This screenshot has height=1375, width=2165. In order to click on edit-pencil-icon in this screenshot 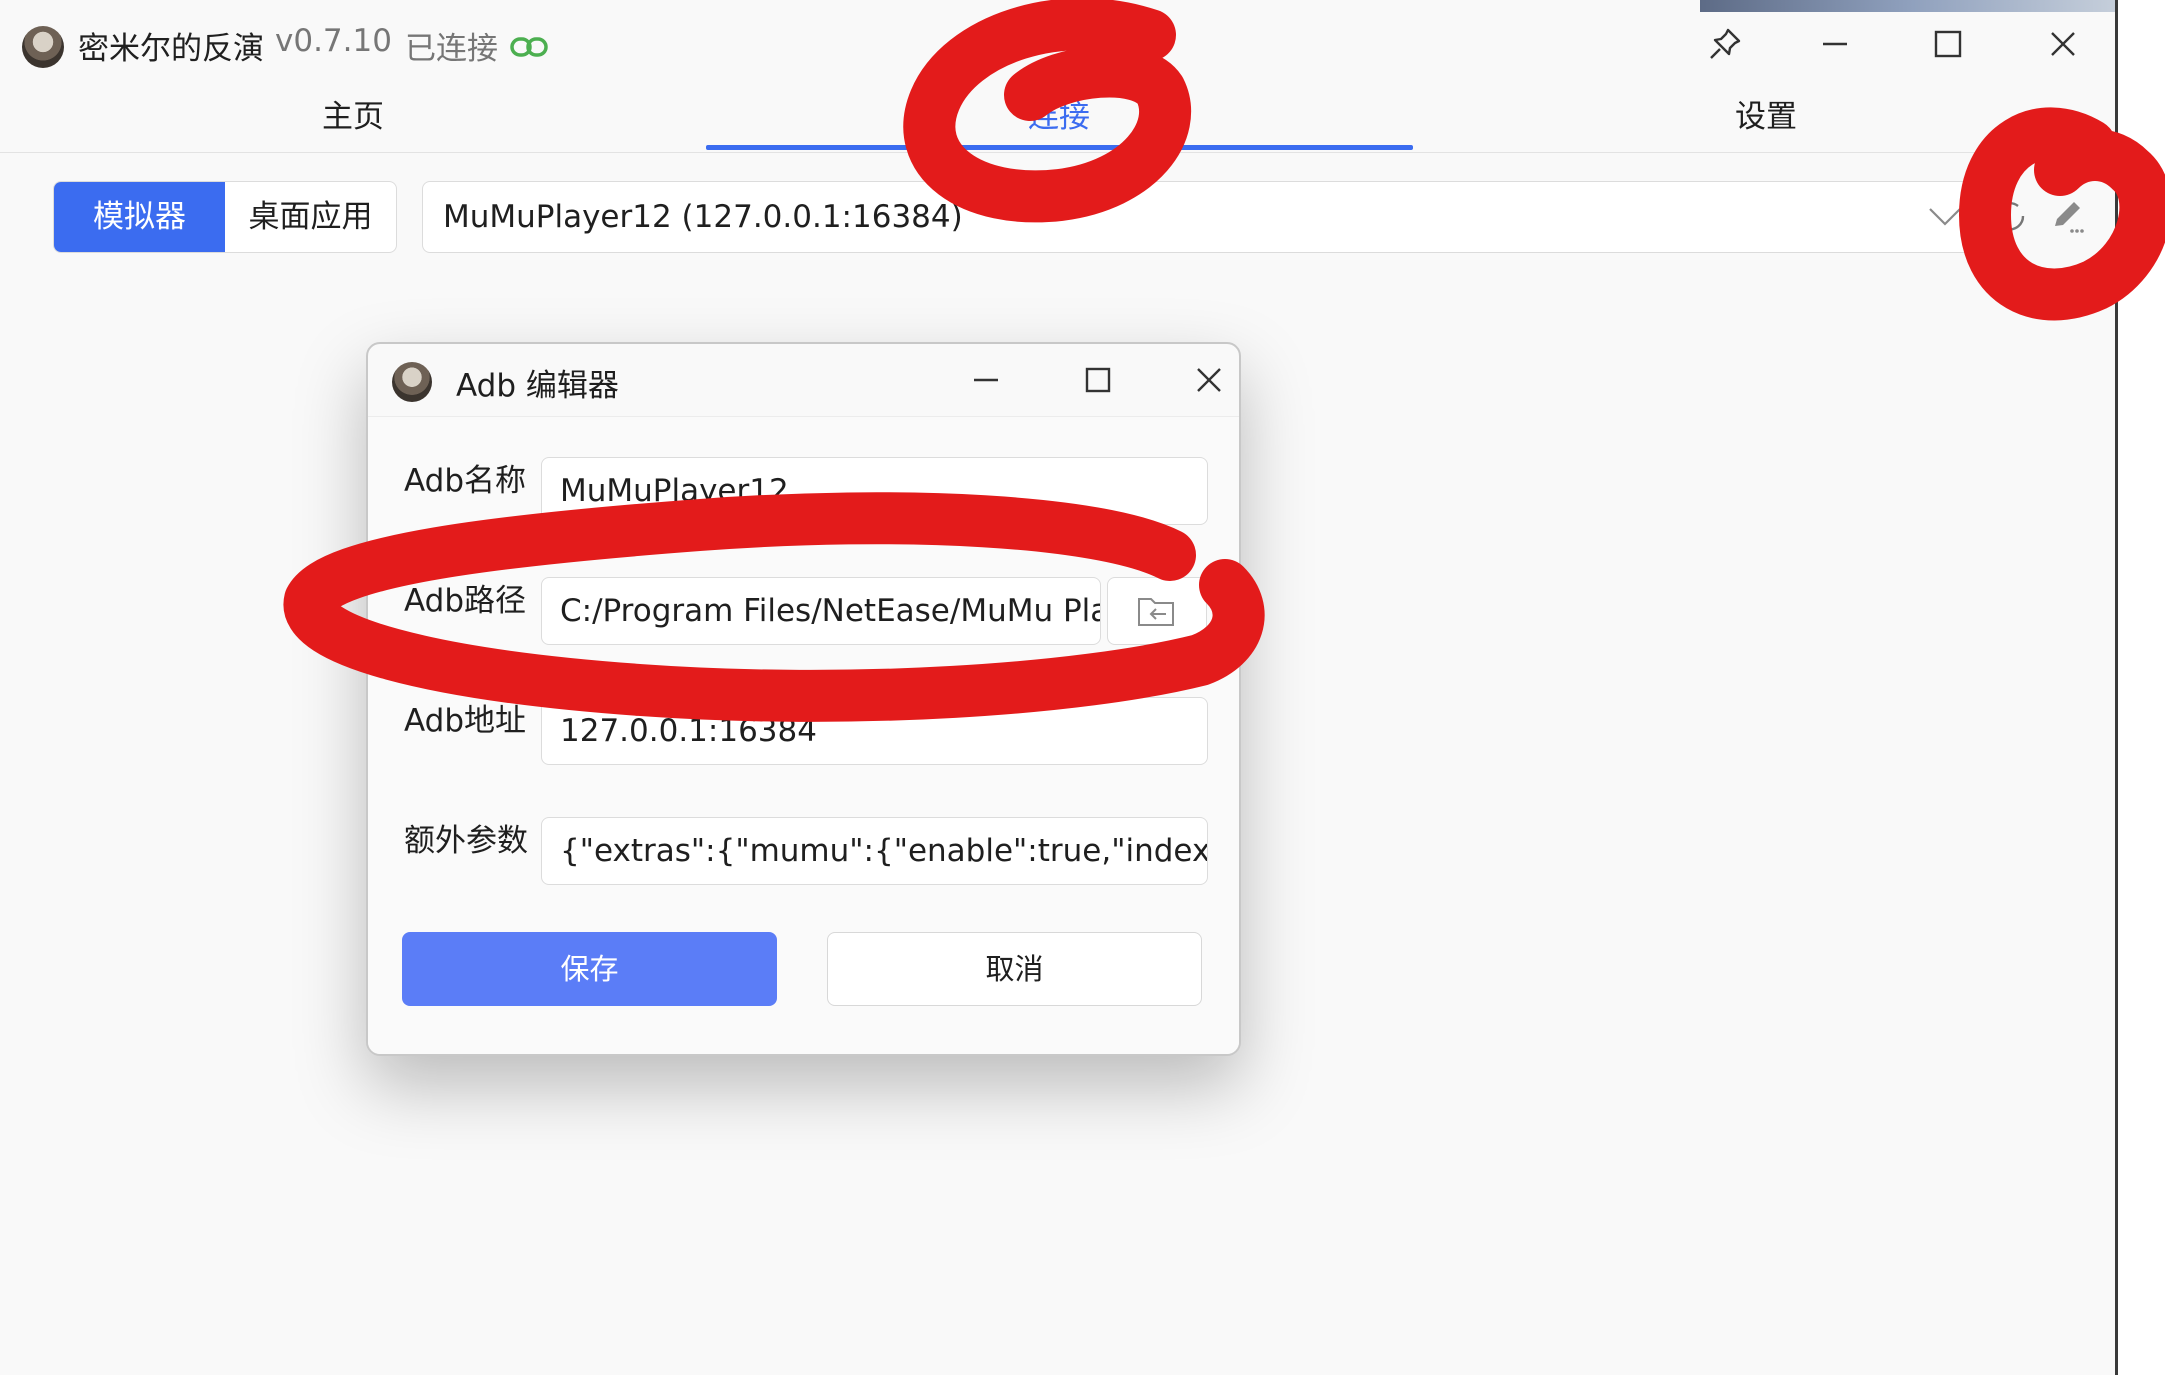, I will do `click(2067, 216)`.